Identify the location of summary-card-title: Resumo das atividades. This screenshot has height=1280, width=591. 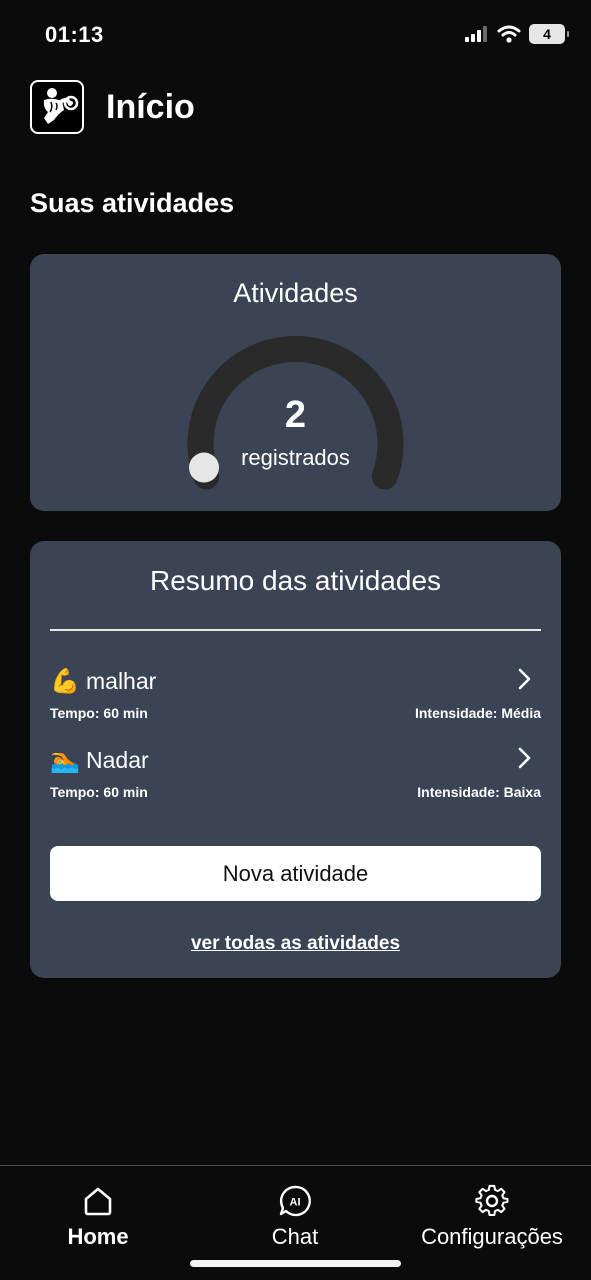
(295, 580).